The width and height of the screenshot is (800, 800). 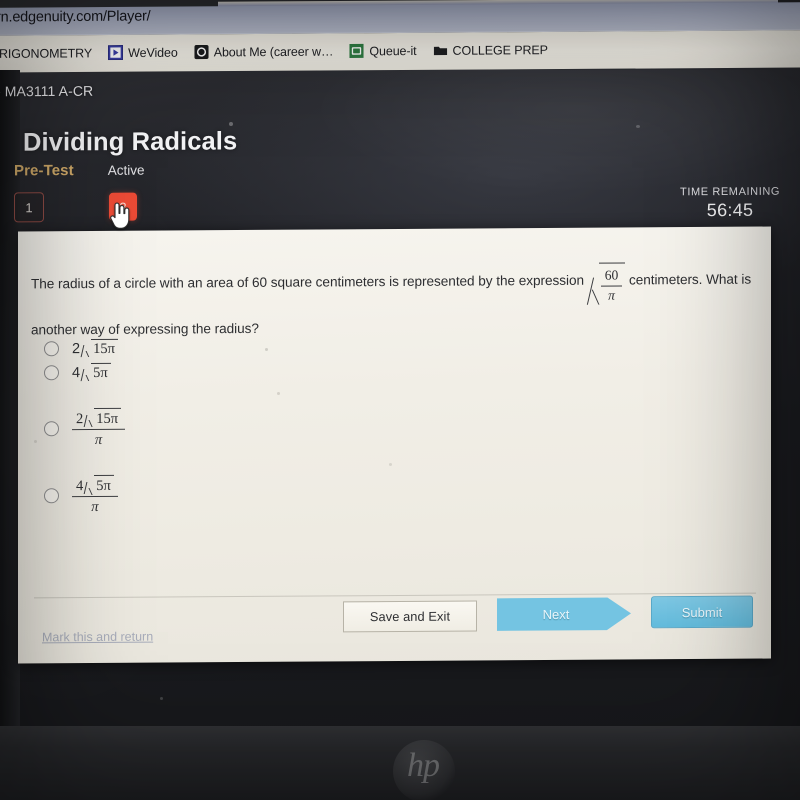 What do you see at coordinates (51, 429) in the screenshot?
I see `radio-button-c` at bounding box center [51, 429].